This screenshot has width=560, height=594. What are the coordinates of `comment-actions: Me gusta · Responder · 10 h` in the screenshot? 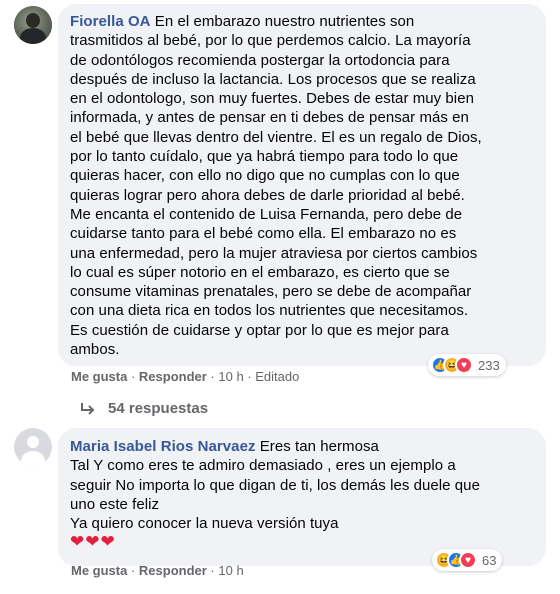 It's located at (157, 570).